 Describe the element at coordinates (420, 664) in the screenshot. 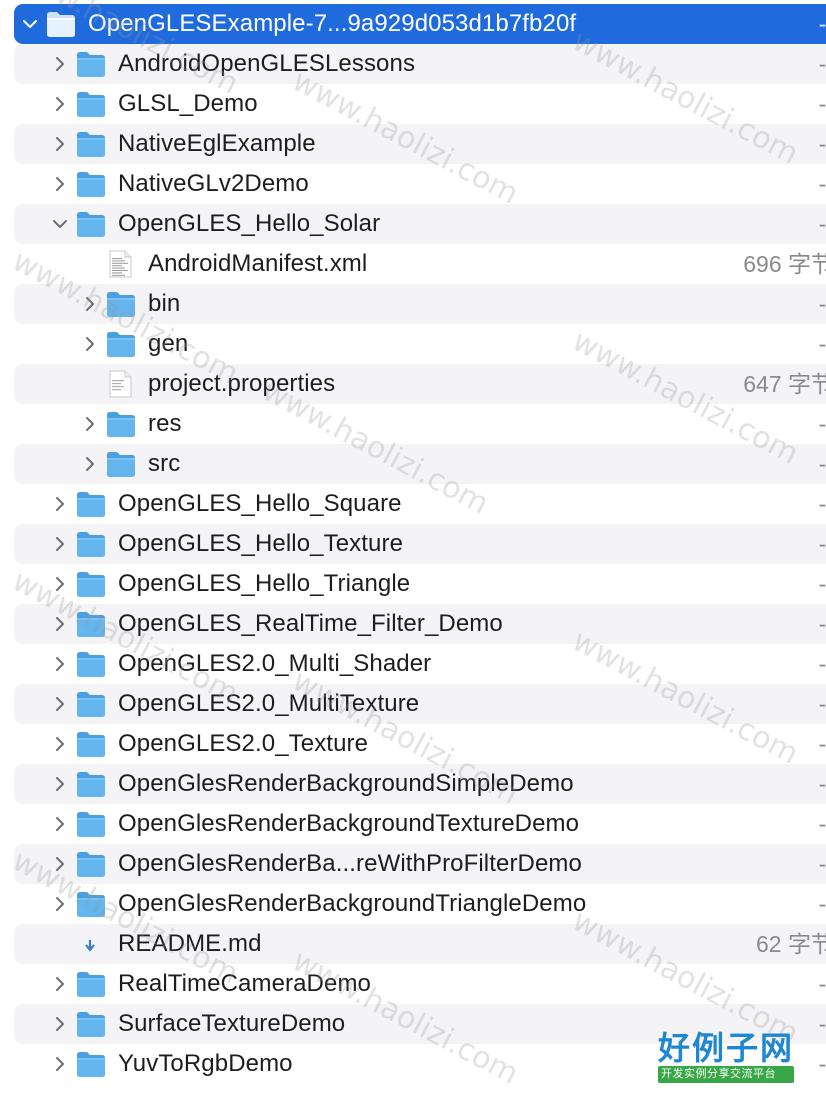

I see `tree-row-opengles2-0-multi-shader: OpenGLES2.0_Multi_Shader --` at that location.